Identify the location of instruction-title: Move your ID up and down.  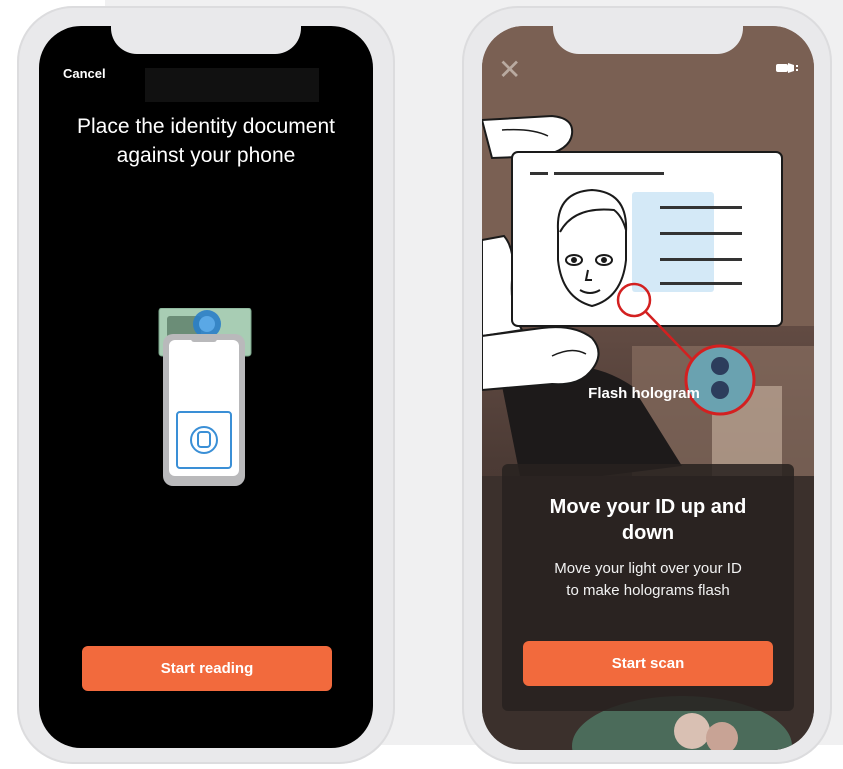
(648, 520).